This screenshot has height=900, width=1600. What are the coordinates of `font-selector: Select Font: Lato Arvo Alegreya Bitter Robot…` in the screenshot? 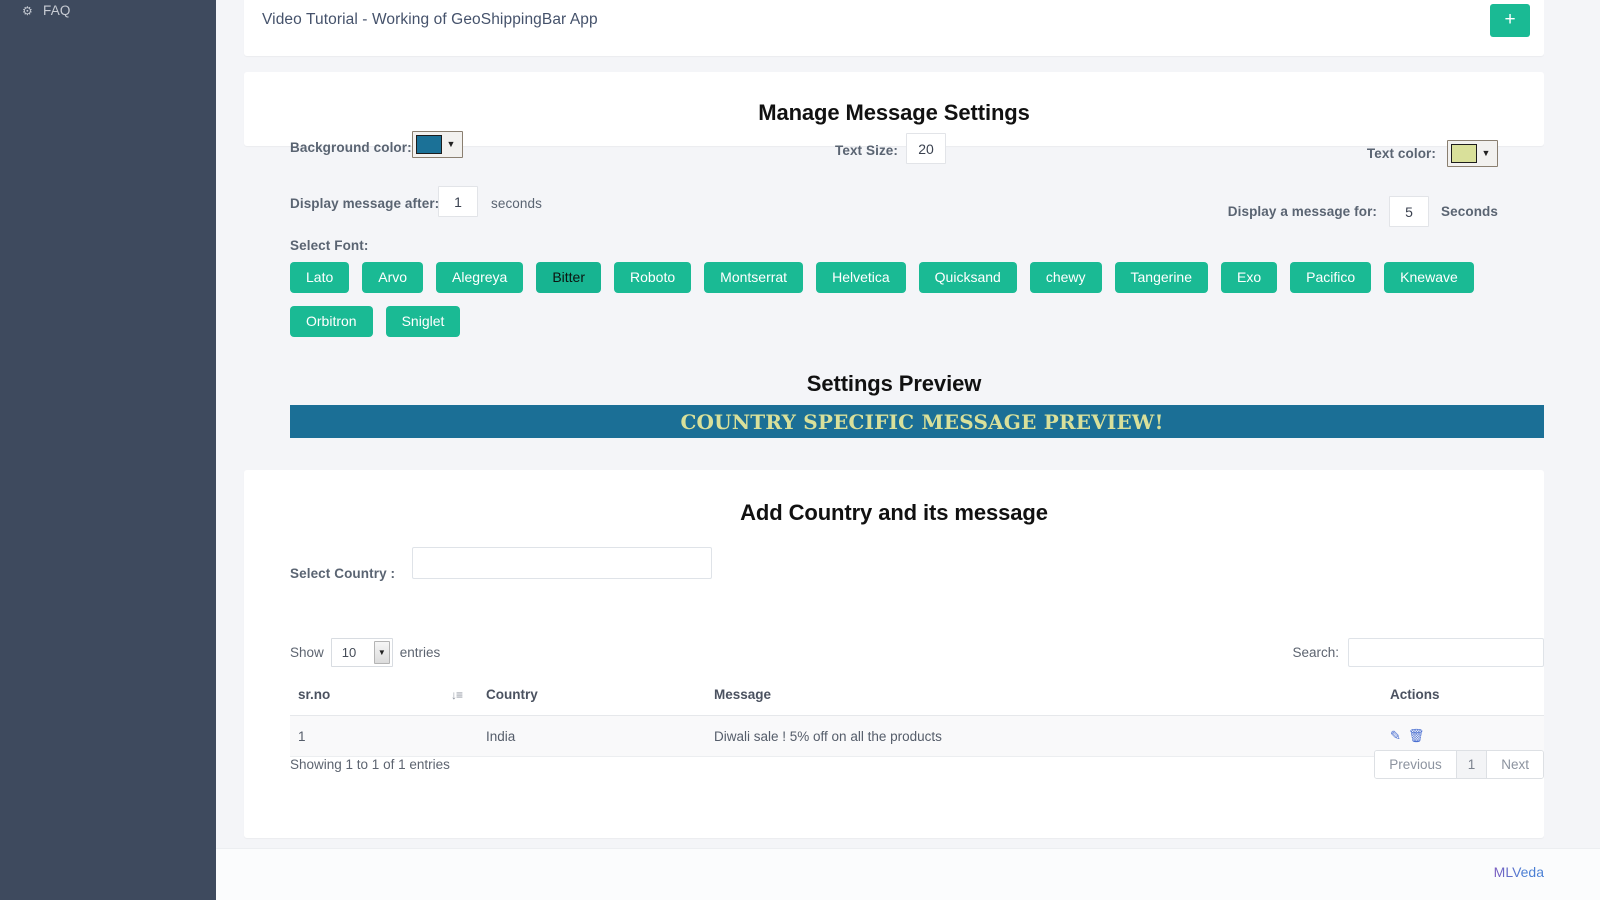 It's located at (910, 287).